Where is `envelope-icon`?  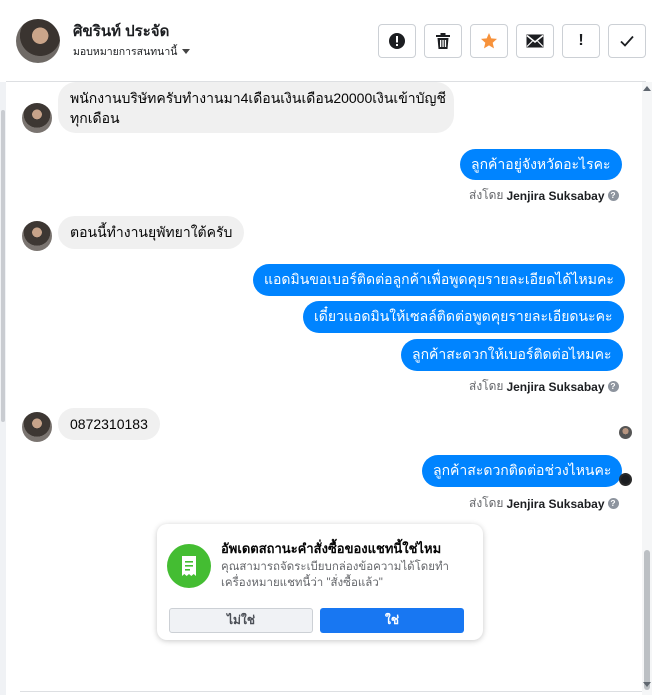 envelope-icon is located at coordinates (535, 41).